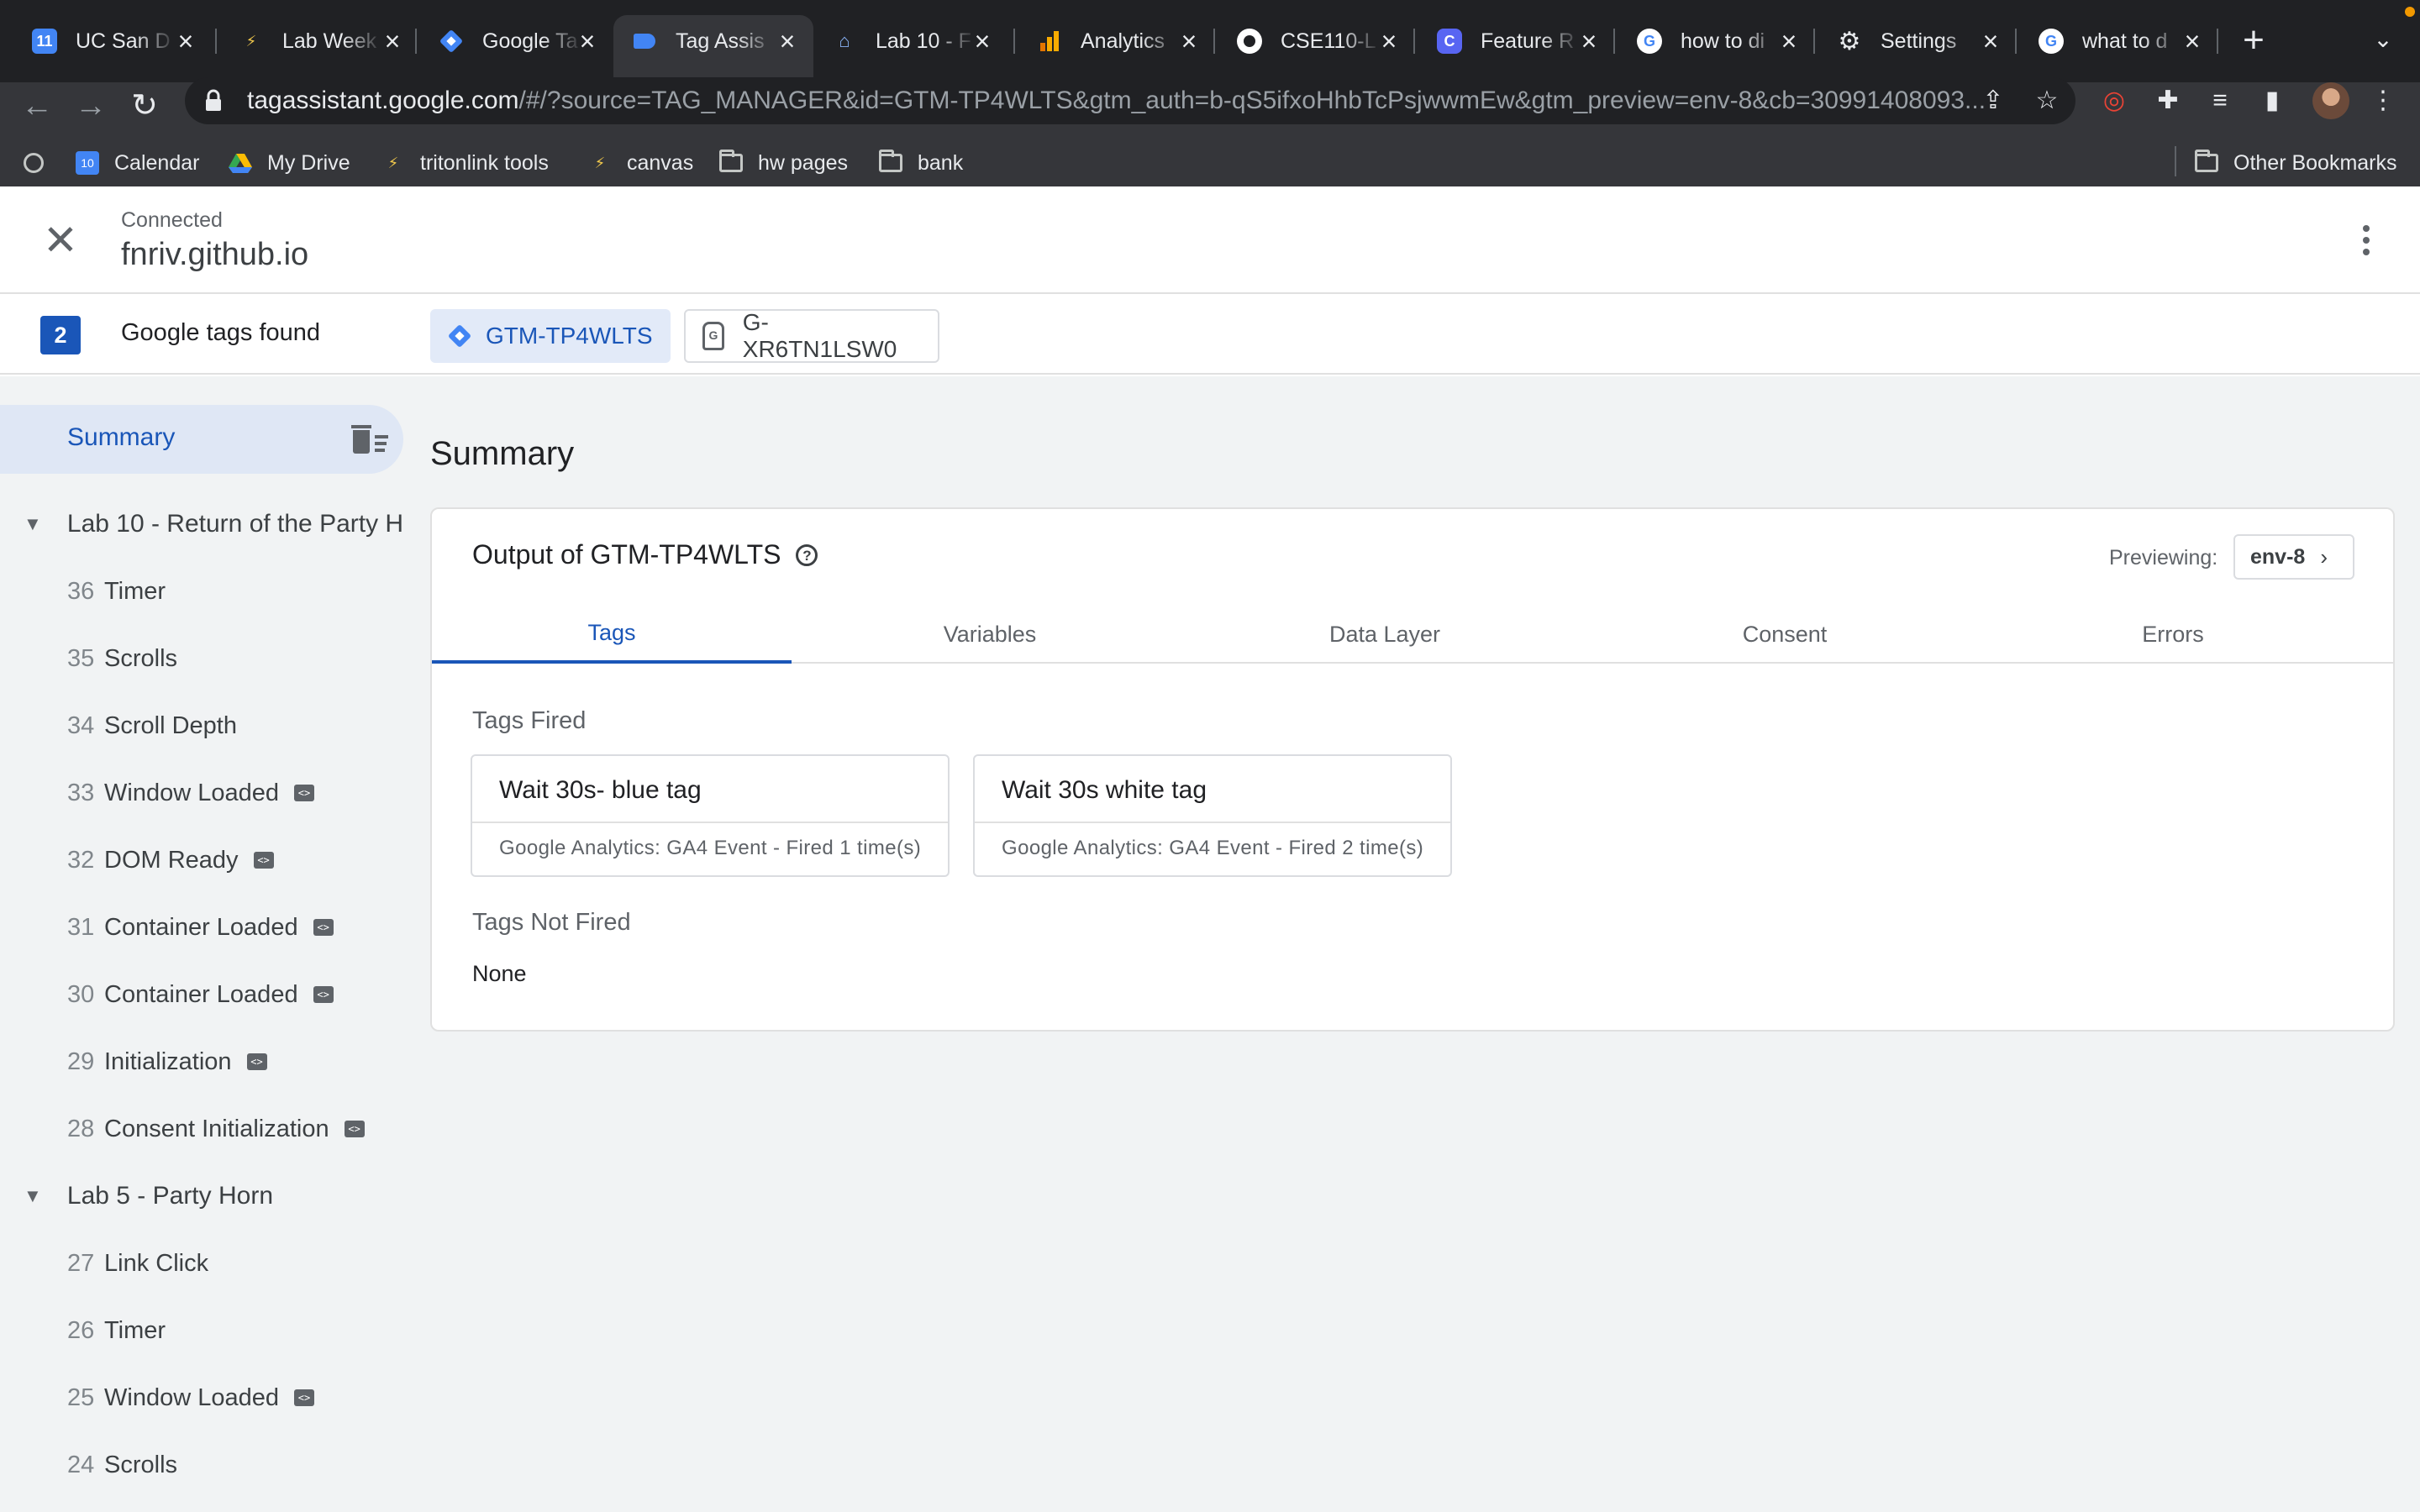 The height and width of the screenshot is (1512, 2420). Describe the element at coordinates (1716, 41) in the screenshot. I see `browser-tab-8: G how to di ×` at that location.